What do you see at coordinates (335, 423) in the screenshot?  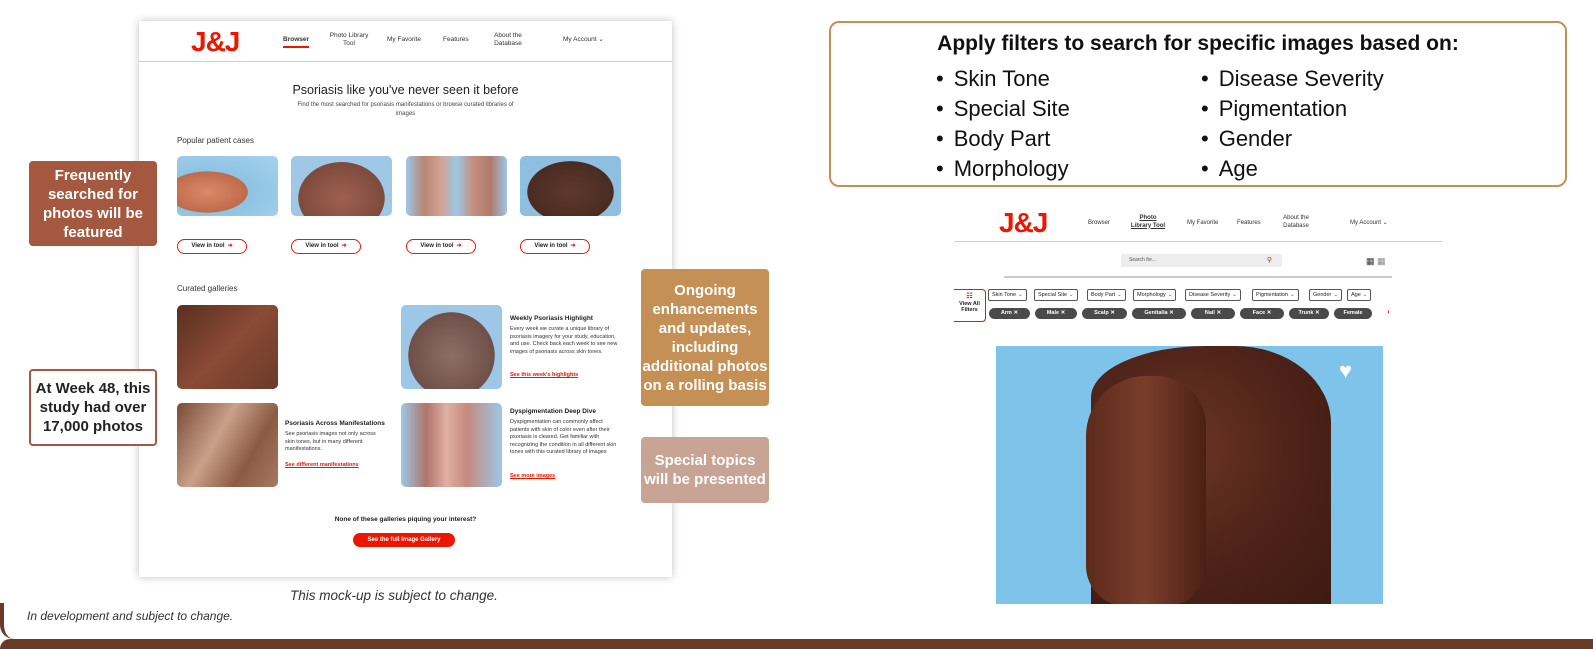 I see `manifestations-title: Psoriasis Across Manifestations` at bounding box center [335, 423].